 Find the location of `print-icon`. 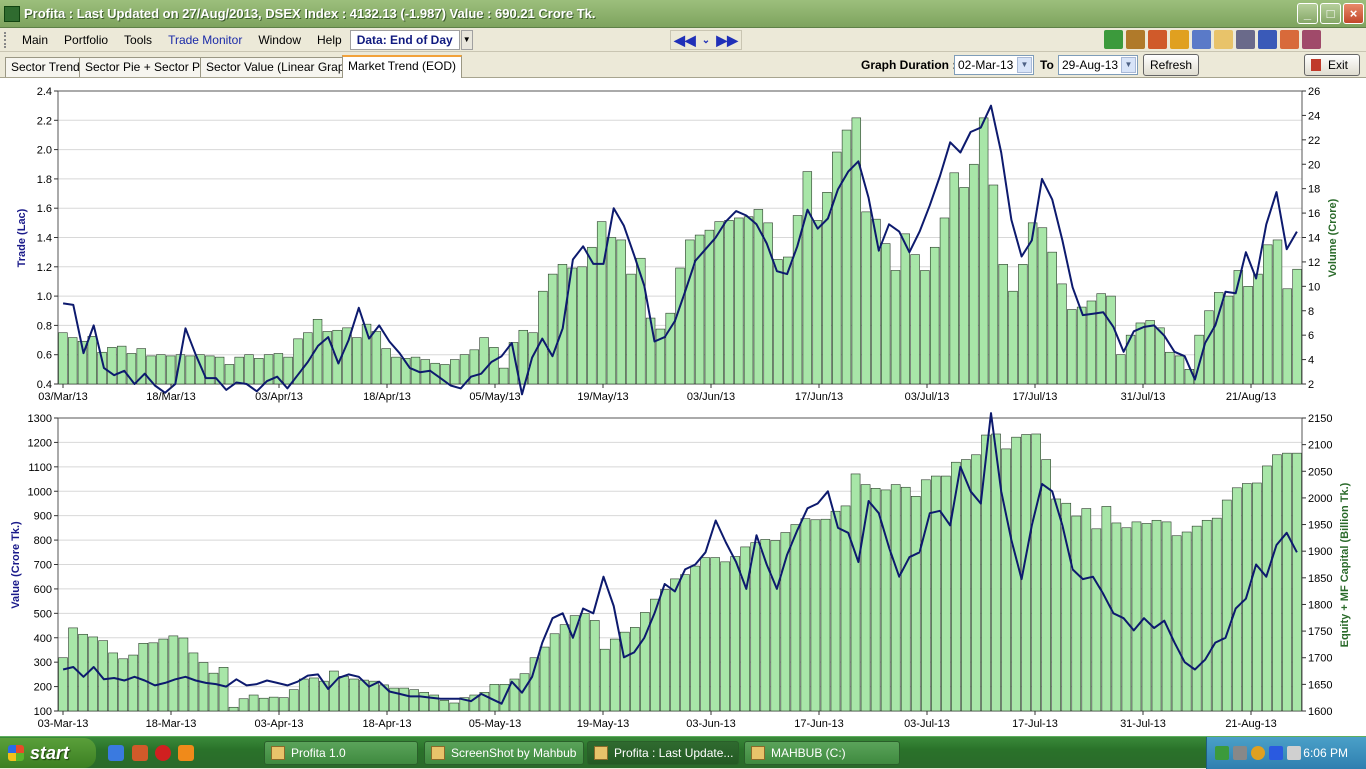

print-icon is located at coordinates (1245, 39).